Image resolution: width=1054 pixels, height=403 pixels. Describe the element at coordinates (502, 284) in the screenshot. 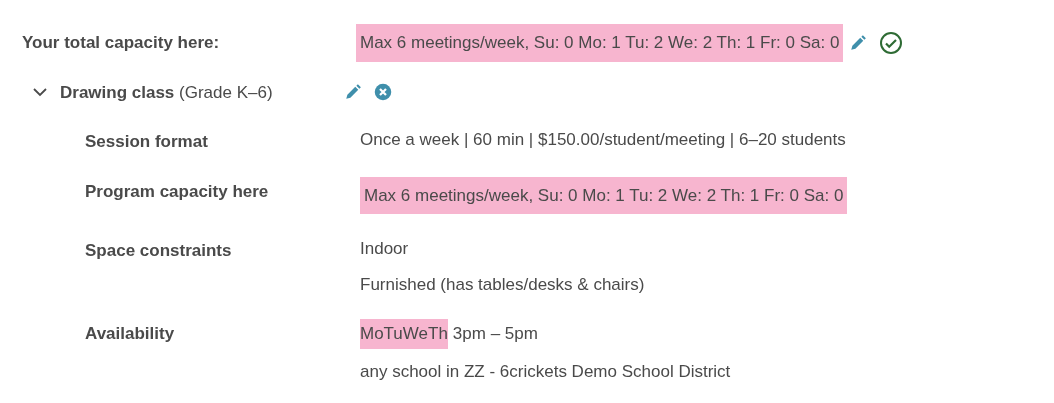

I see `detail-text: Furnished (has tables/desks & chairs)` at that location.